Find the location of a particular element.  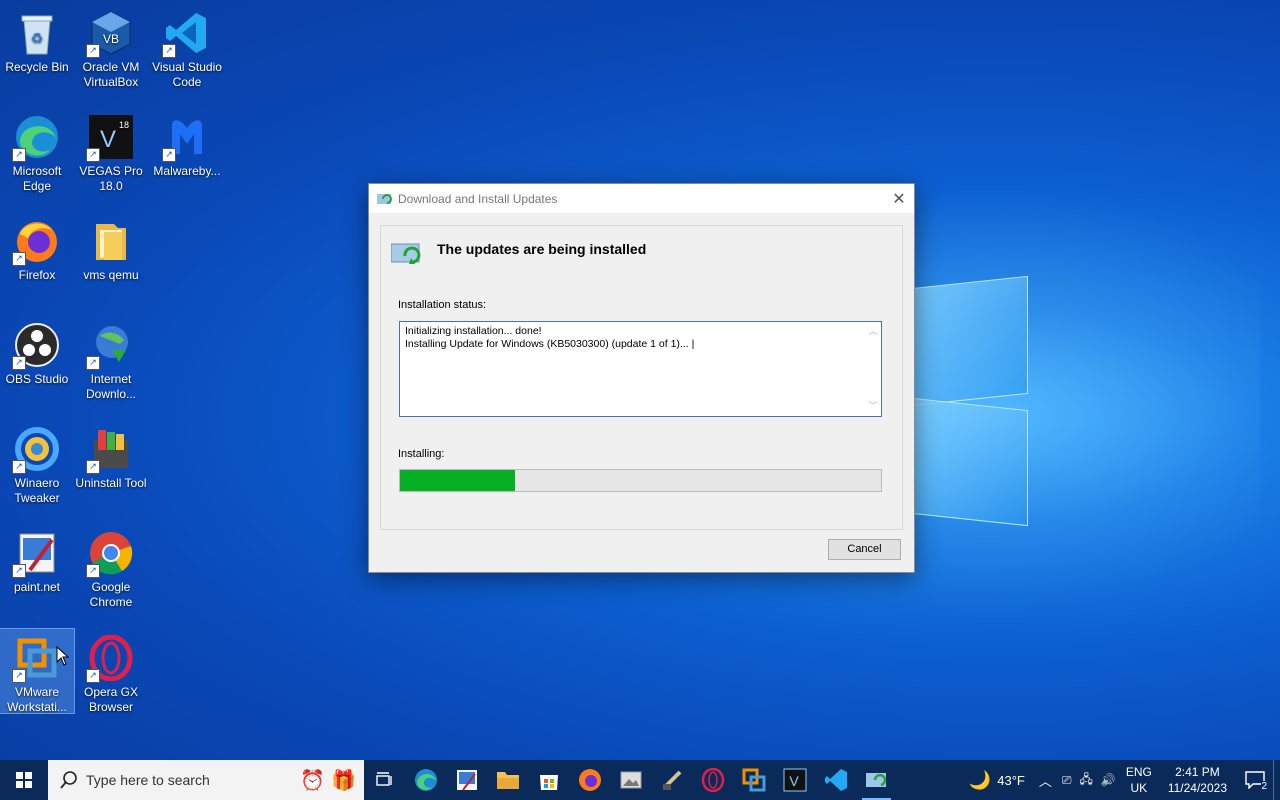

svg-text: VB is located at coordinates (111, 39).